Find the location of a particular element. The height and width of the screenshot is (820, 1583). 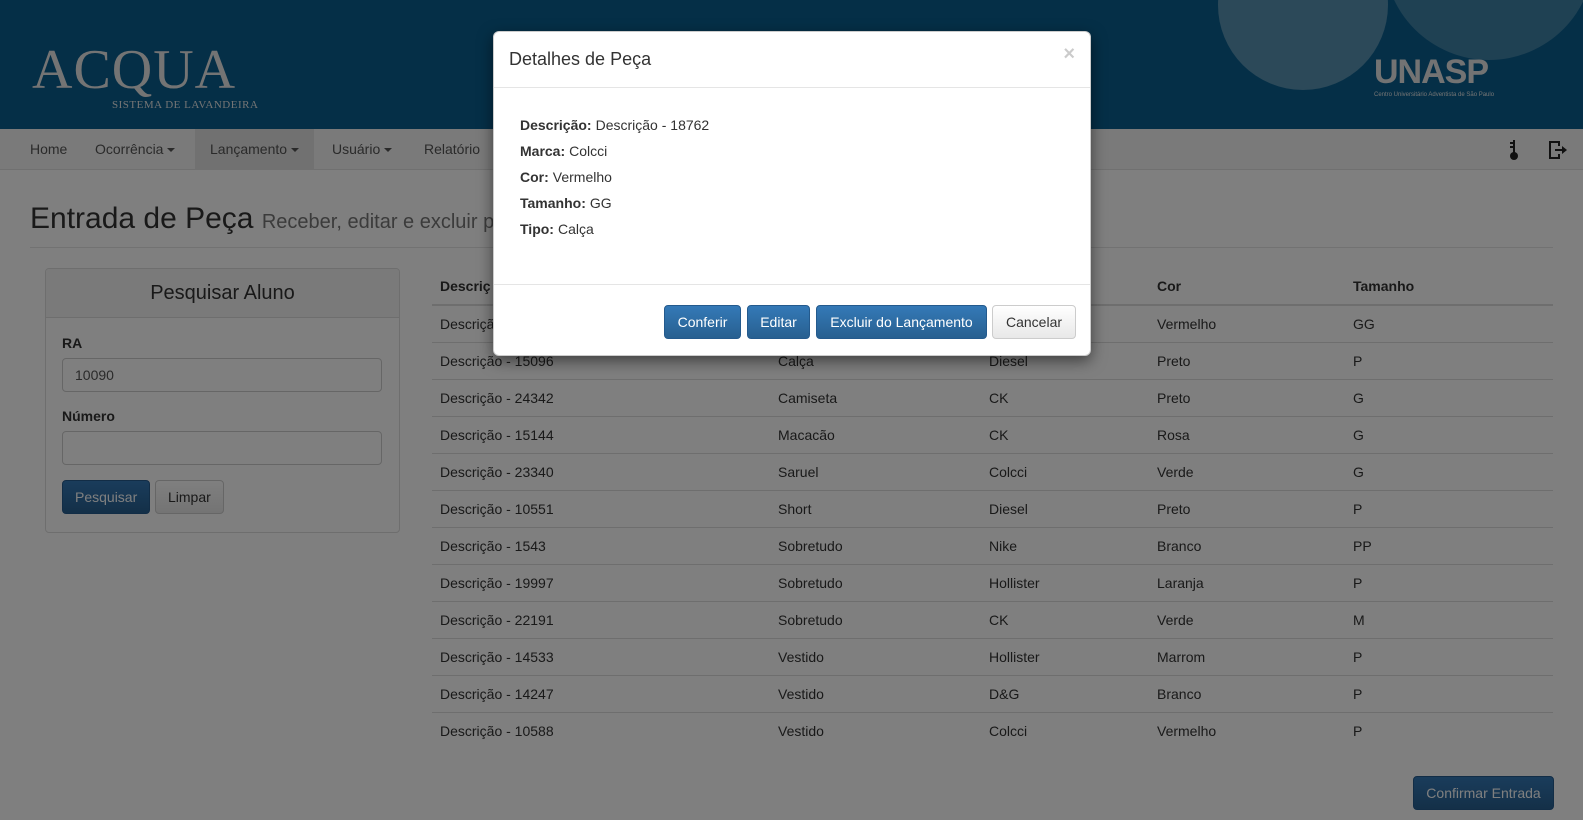

detail-label: Marca: is located at coordinates (543, 151).